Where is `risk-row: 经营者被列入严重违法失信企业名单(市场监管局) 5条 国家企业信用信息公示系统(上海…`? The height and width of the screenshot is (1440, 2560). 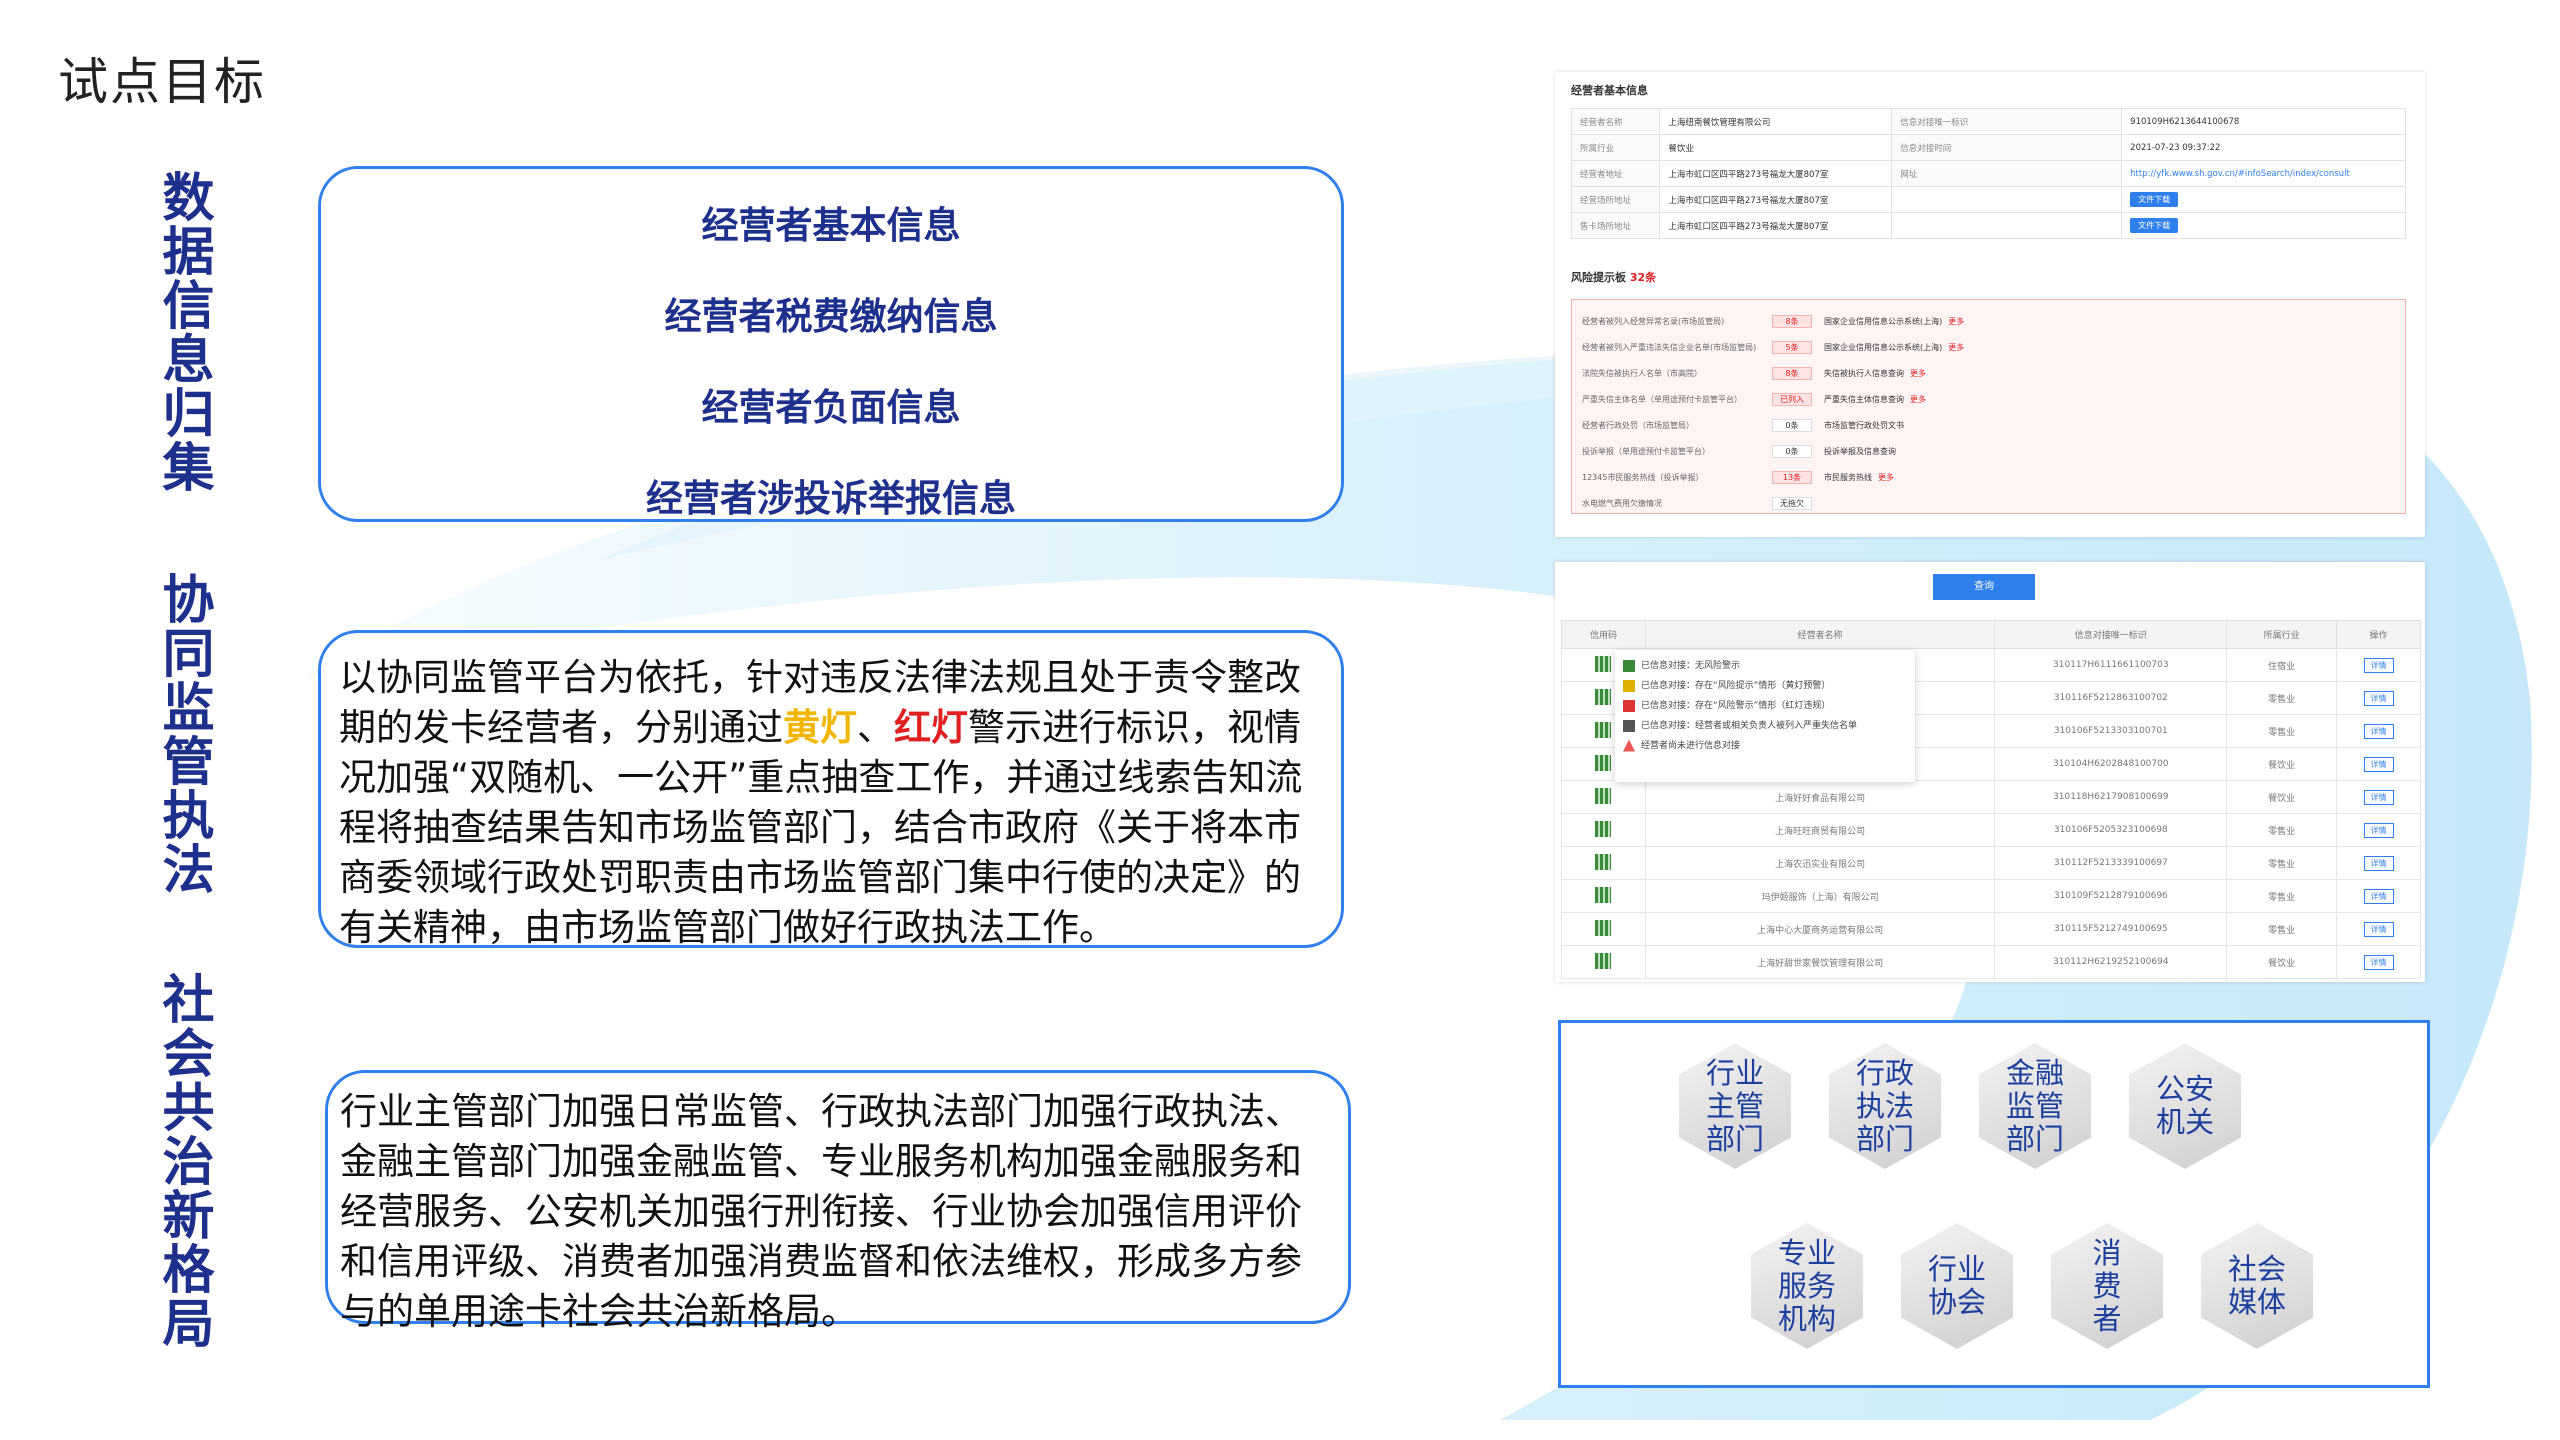
risk-row: 经营者被列入严重违法失信企业名单(市场监管局) 5条 国家企业信用信息公示系统(上海… is located at coordinates (1988, 347).